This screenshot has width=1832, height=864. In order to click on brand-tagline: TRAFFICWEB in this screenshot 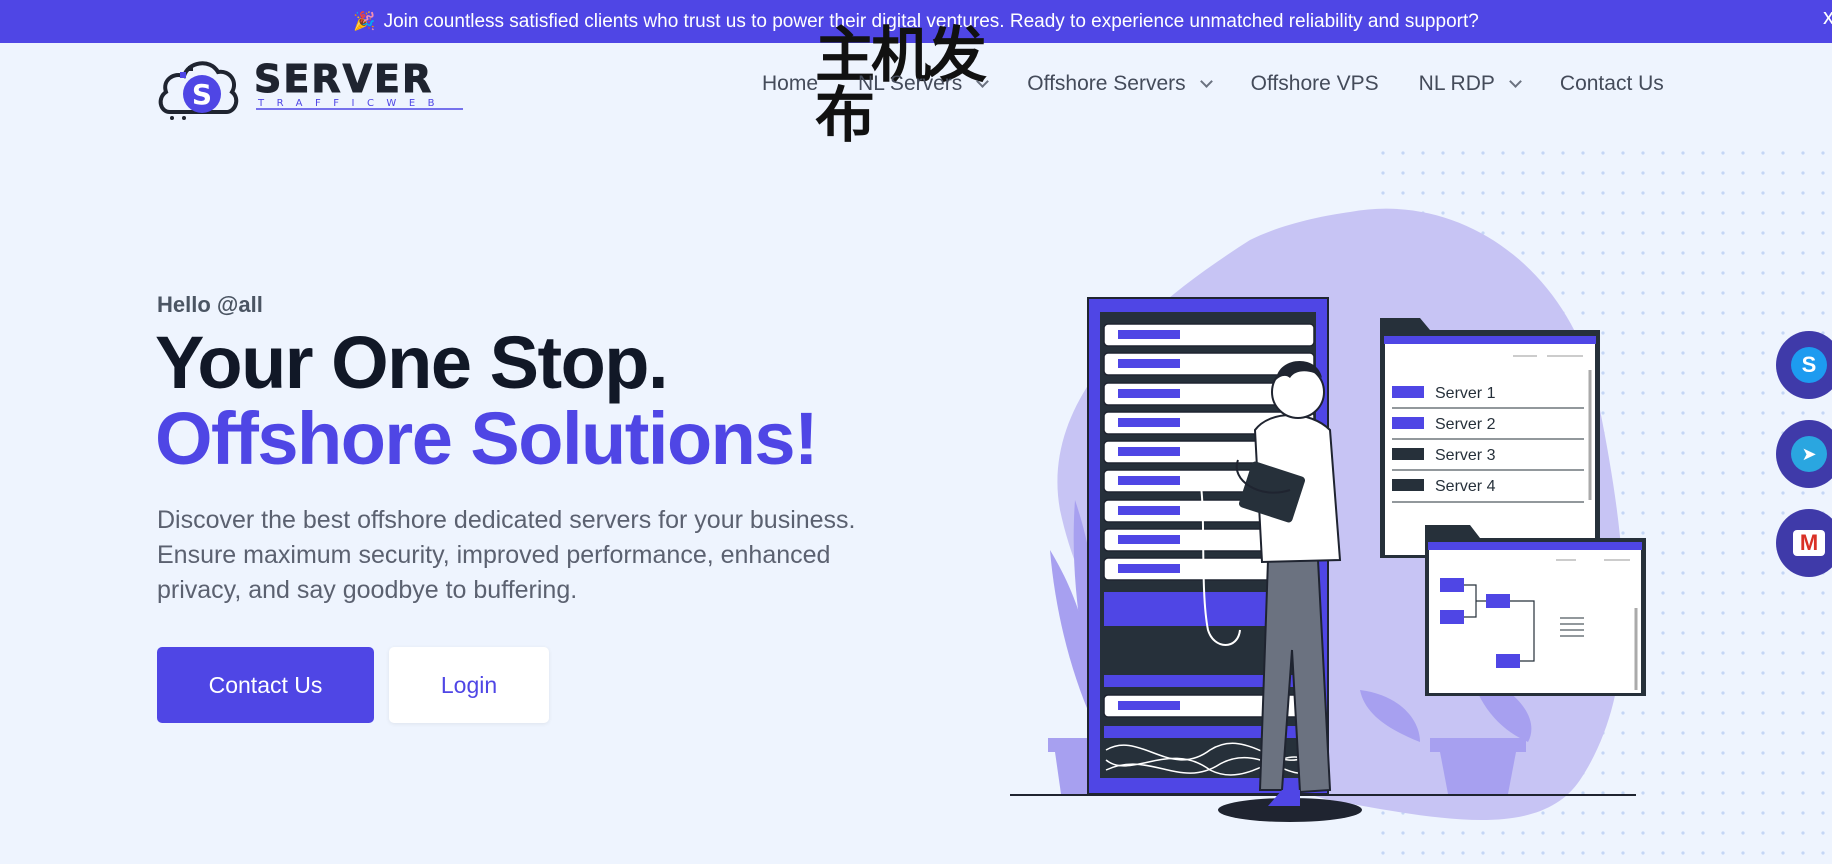, I will do `click(352, 103)`.